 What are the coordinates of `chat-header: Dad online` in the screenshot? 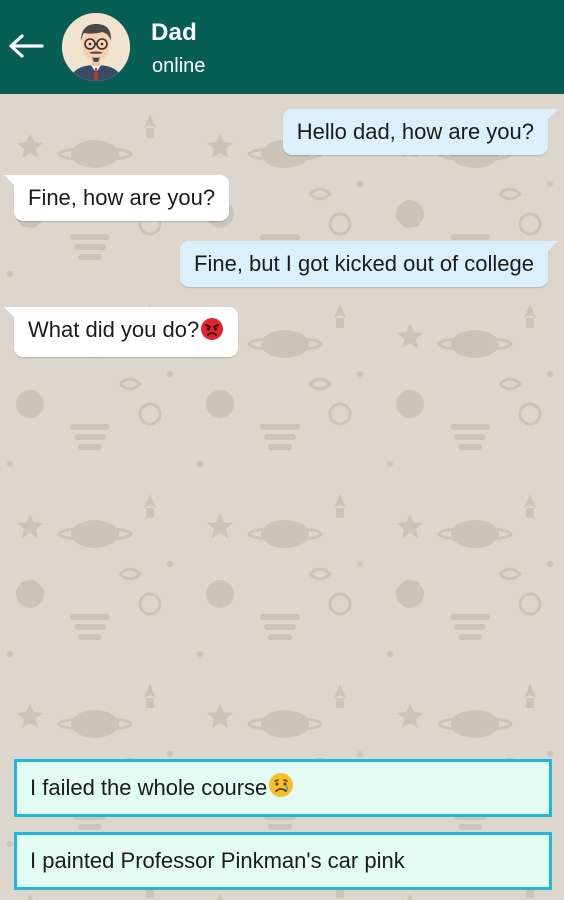 It's located at (282, 47).